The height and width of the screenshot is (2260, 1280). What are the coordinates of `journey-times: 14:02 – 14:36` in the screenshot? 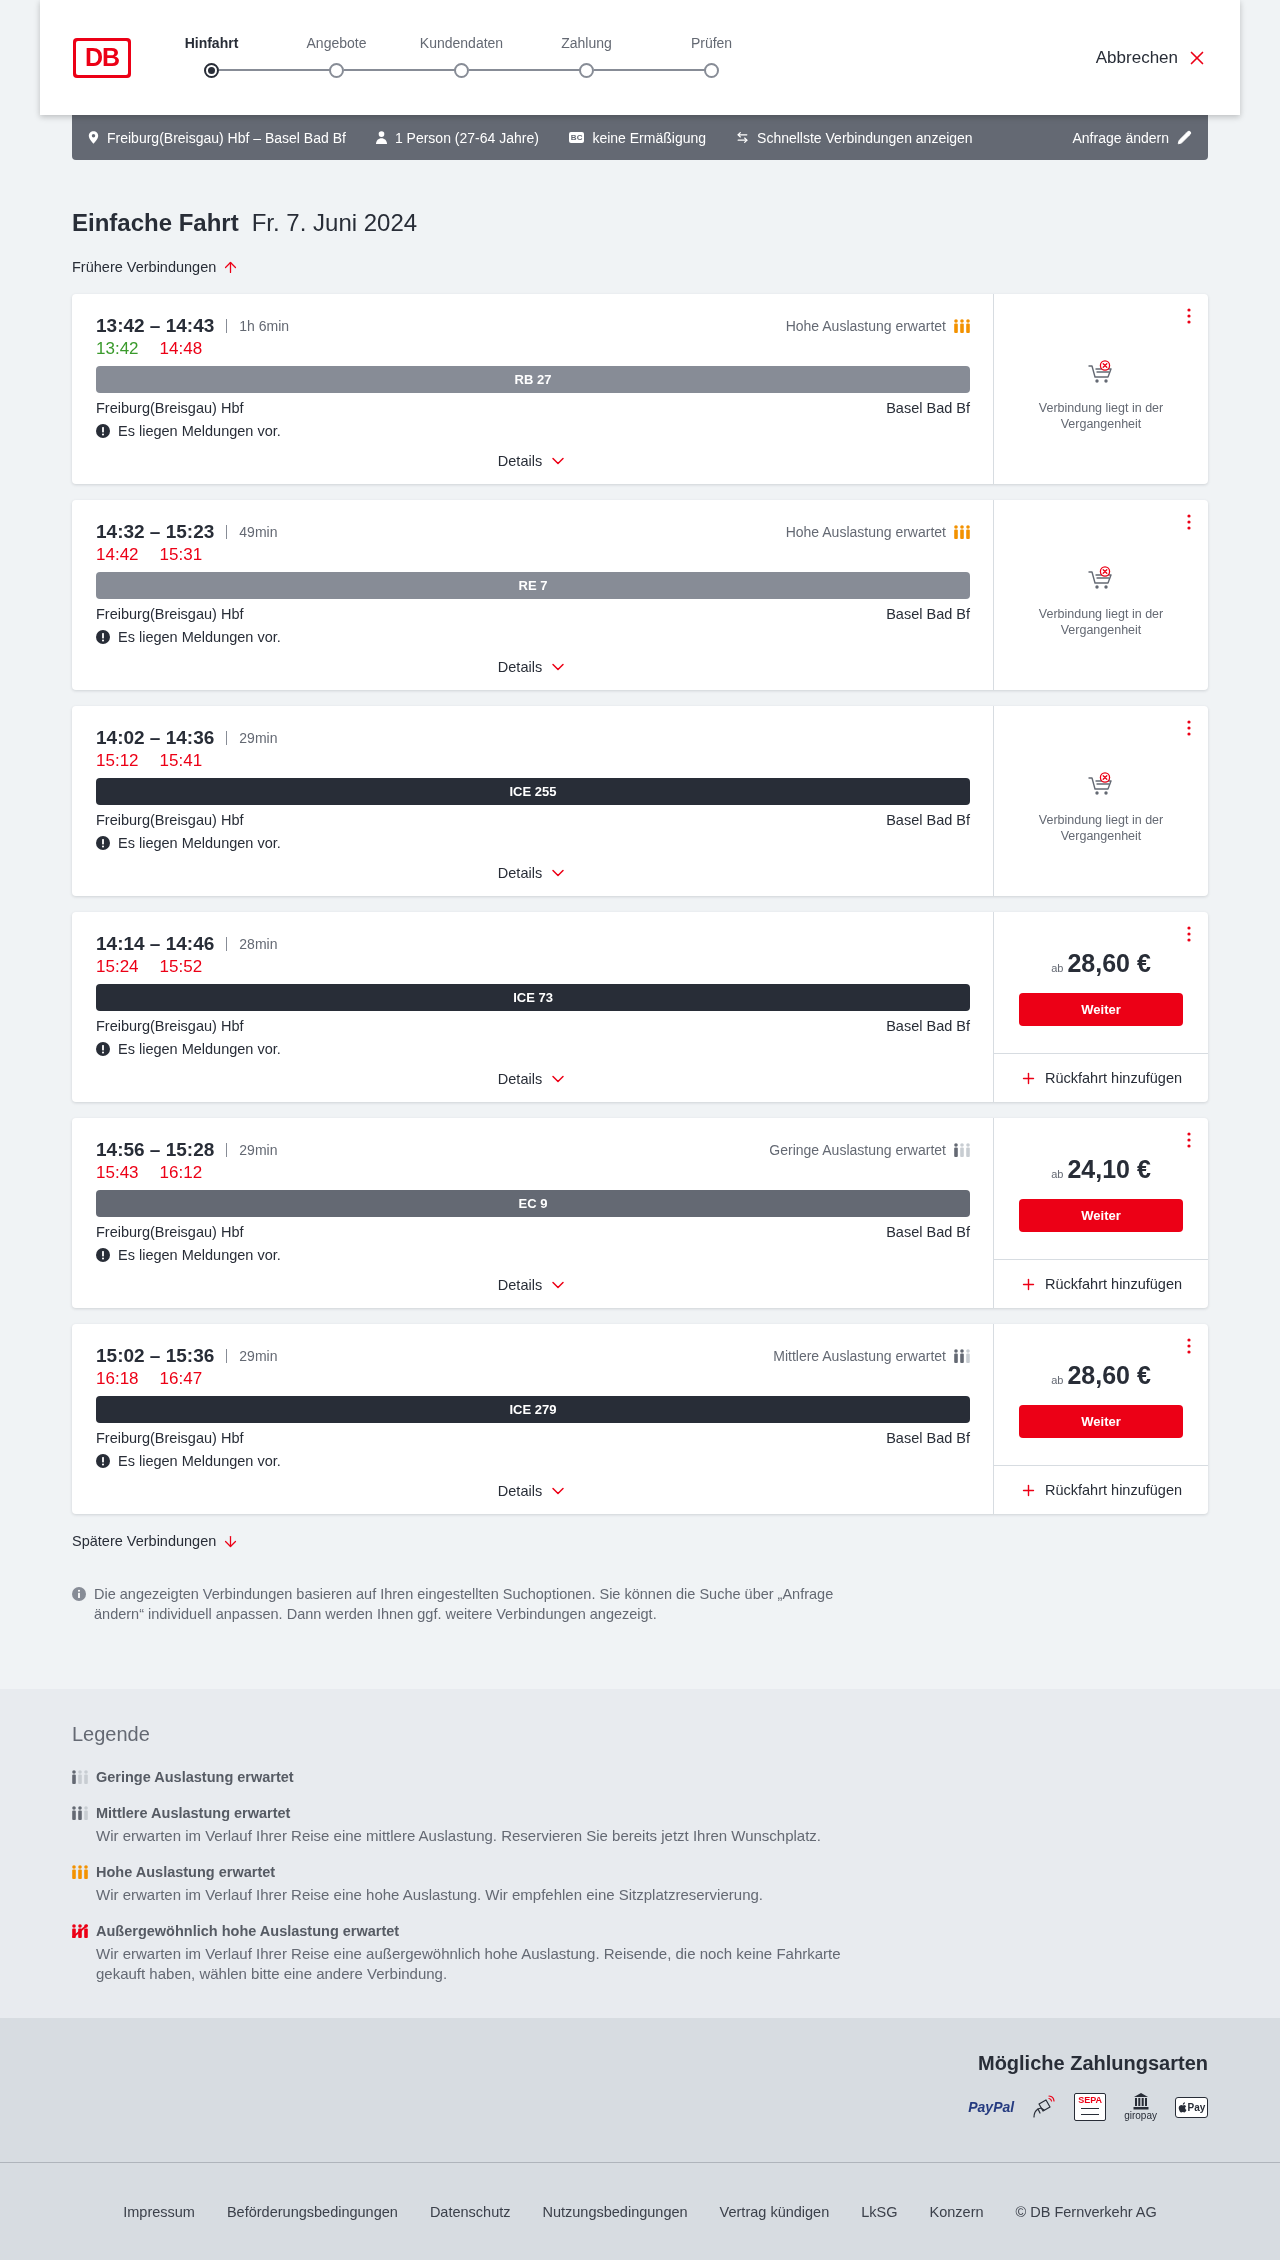 It's located at (155, 738).